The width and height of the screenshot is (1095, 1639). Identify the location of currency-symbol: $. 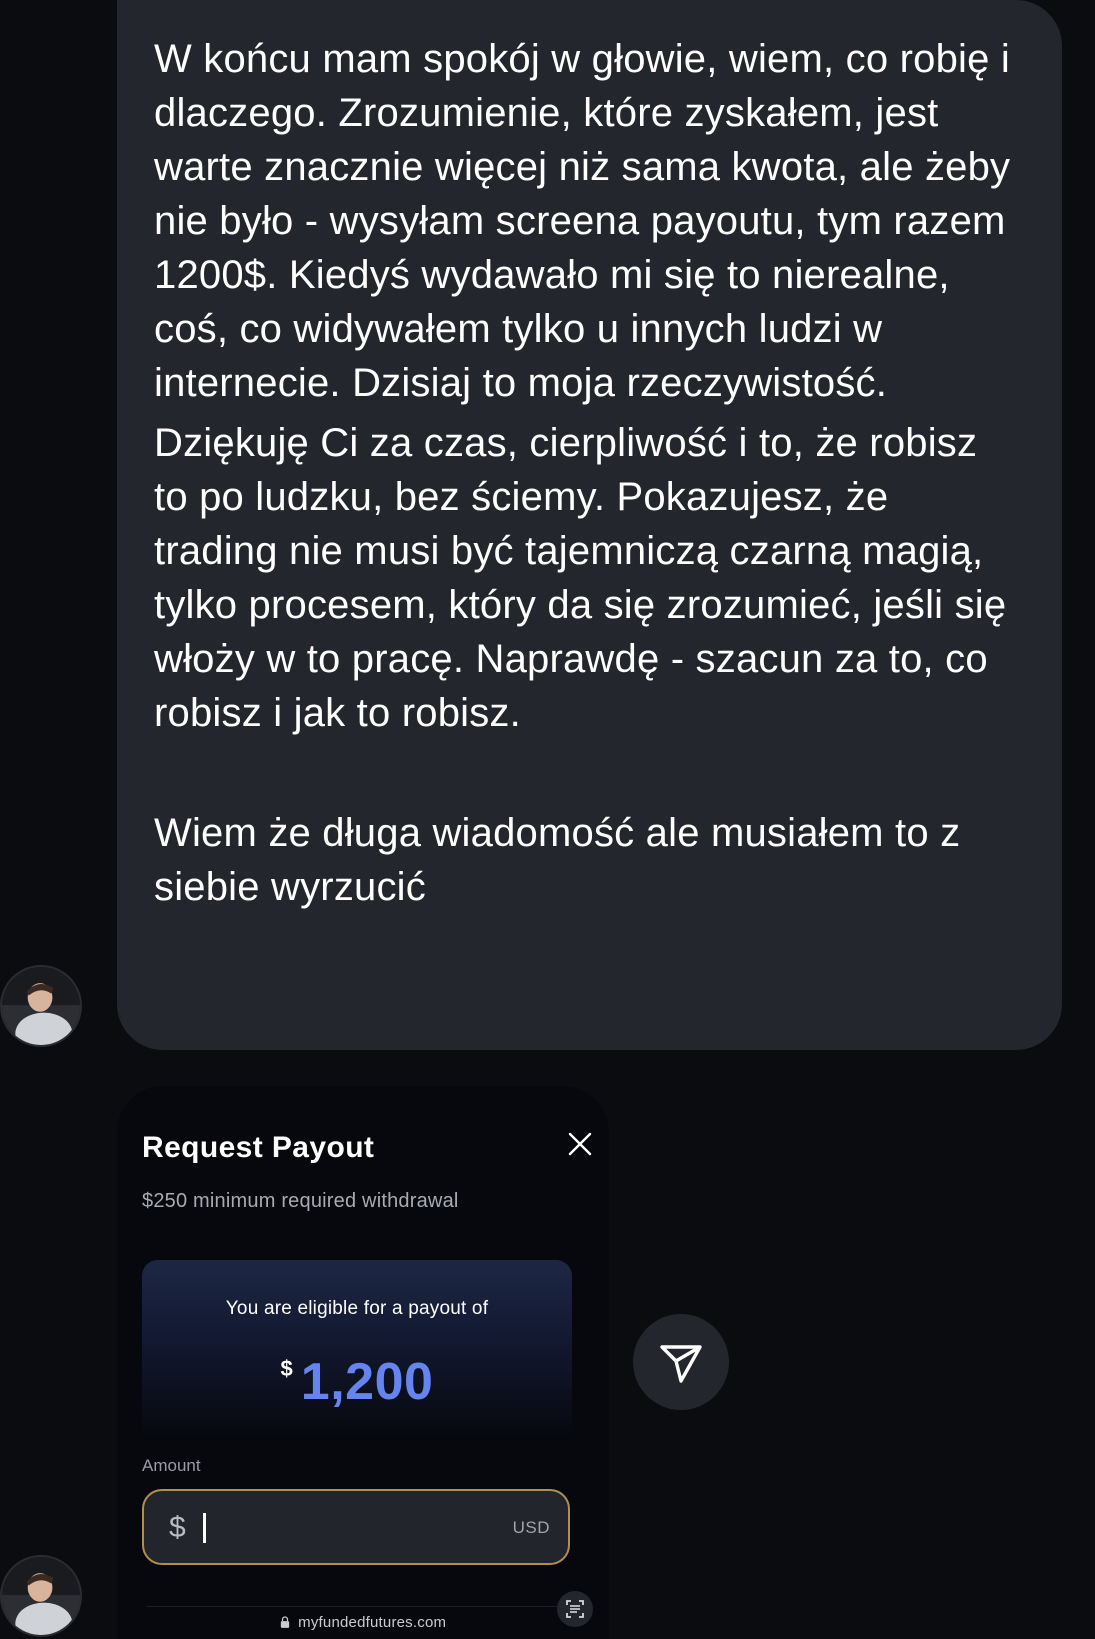
(286, 1368).